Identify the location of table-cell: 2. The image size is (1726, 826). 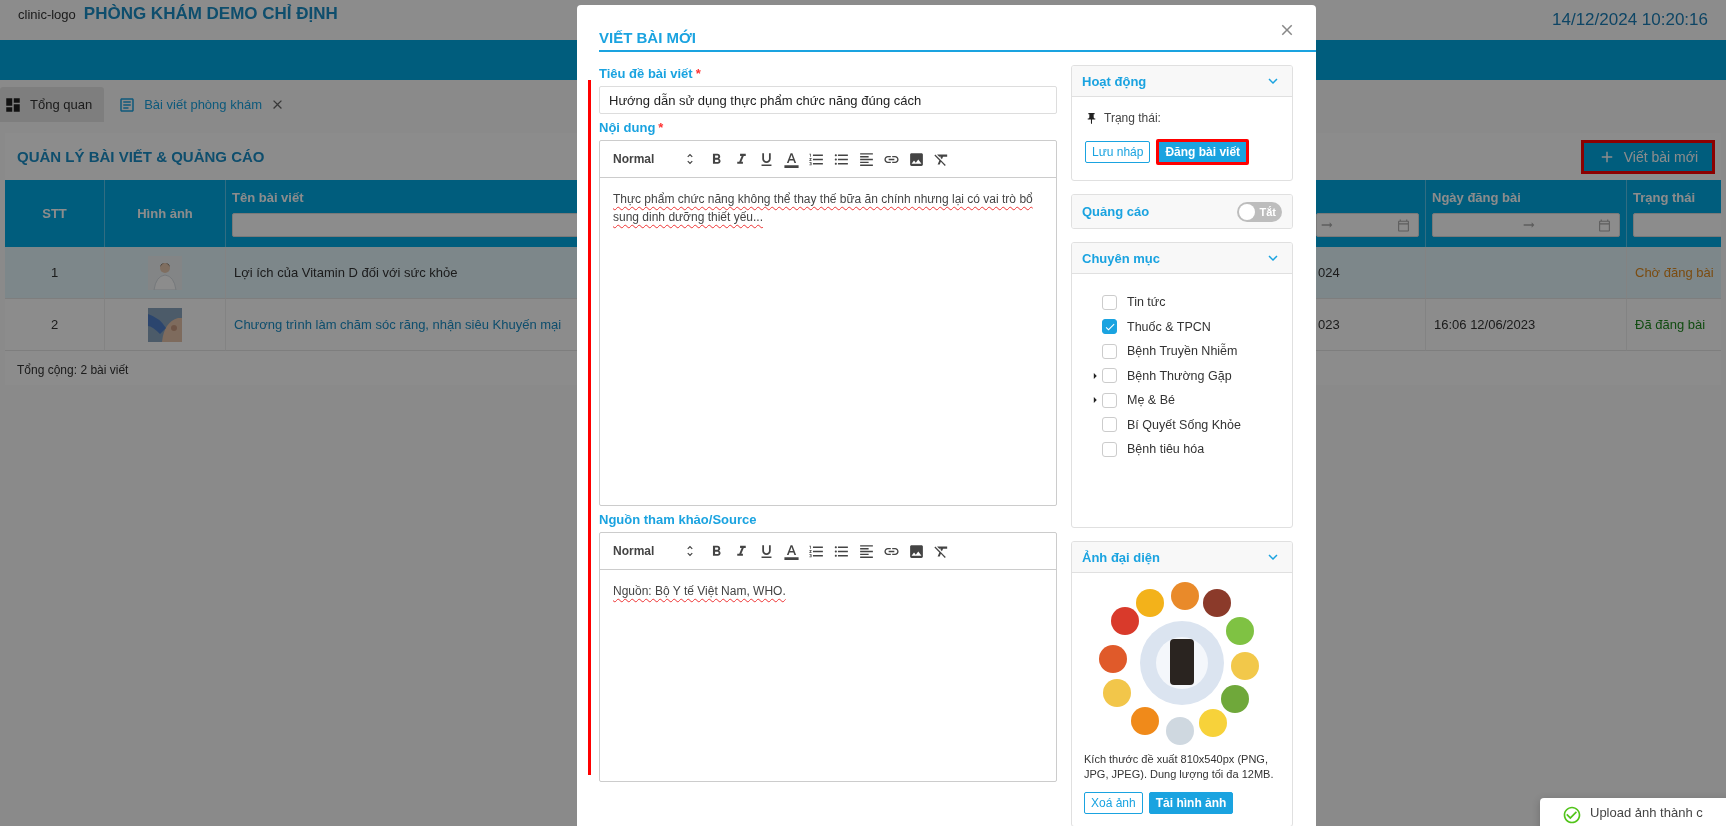
(55, 325).